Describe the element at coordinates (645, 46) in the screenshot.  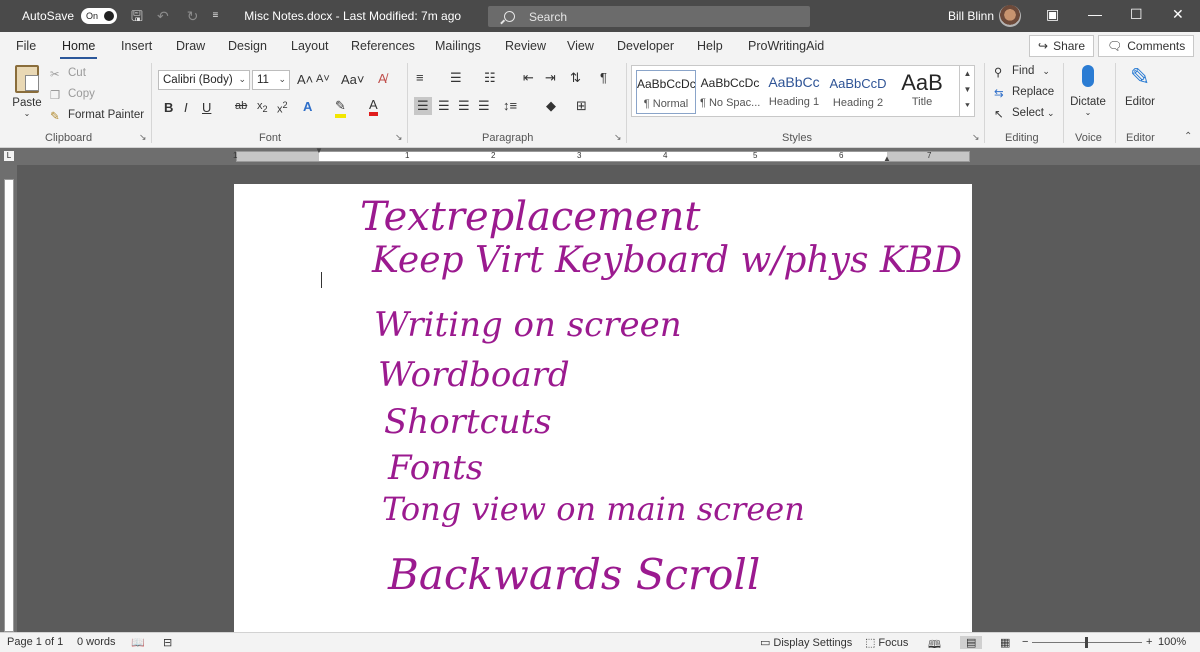
I see `tab-developer: Developer` at that location.